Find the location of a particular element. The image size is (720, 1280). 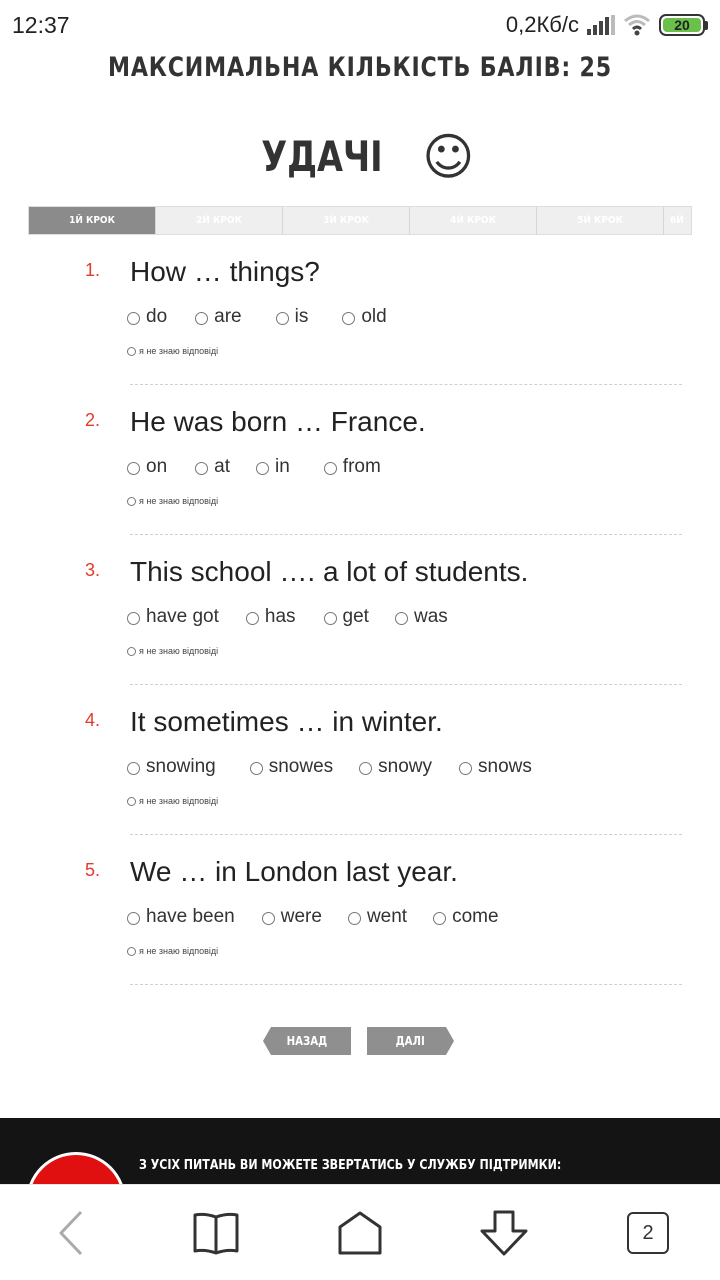

battery-icon: 20 is located at coordinates (683, 25).